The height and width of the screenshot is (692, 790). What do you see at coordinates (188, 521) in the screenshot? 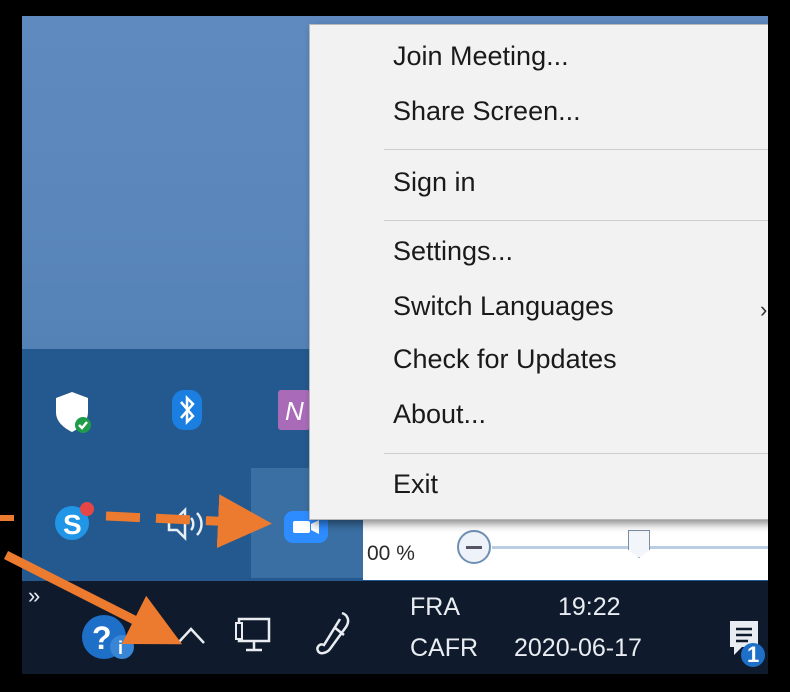
I see `annotation-arrow-to-zoom` at bounding box center [188, 521].